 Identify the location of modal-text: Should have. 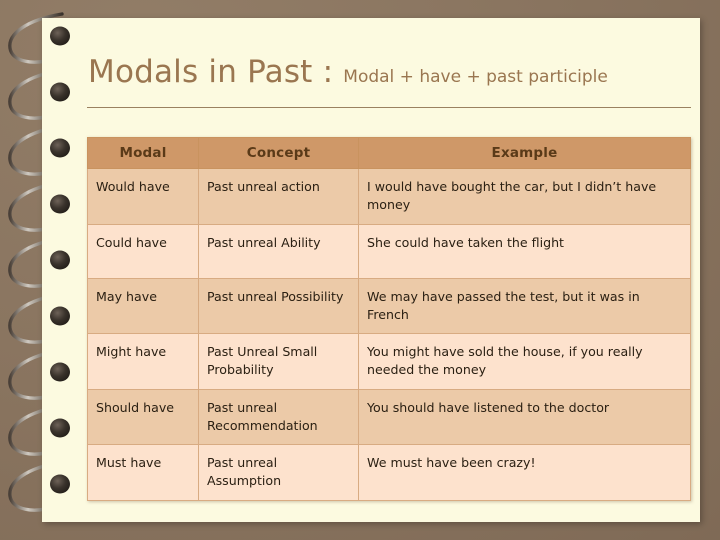
(135, 407).